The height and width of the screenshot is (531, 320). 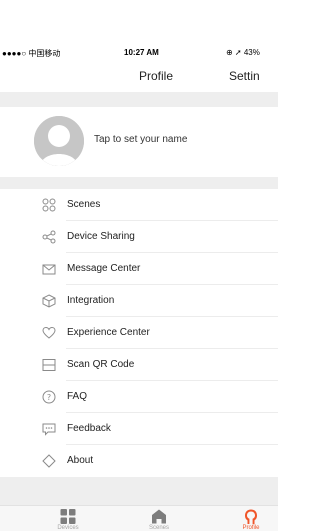 What do you see at coordinates (91, 300) in the screenshot?
I see `menu-item-label: Integration` at bounding box center [91, 300].